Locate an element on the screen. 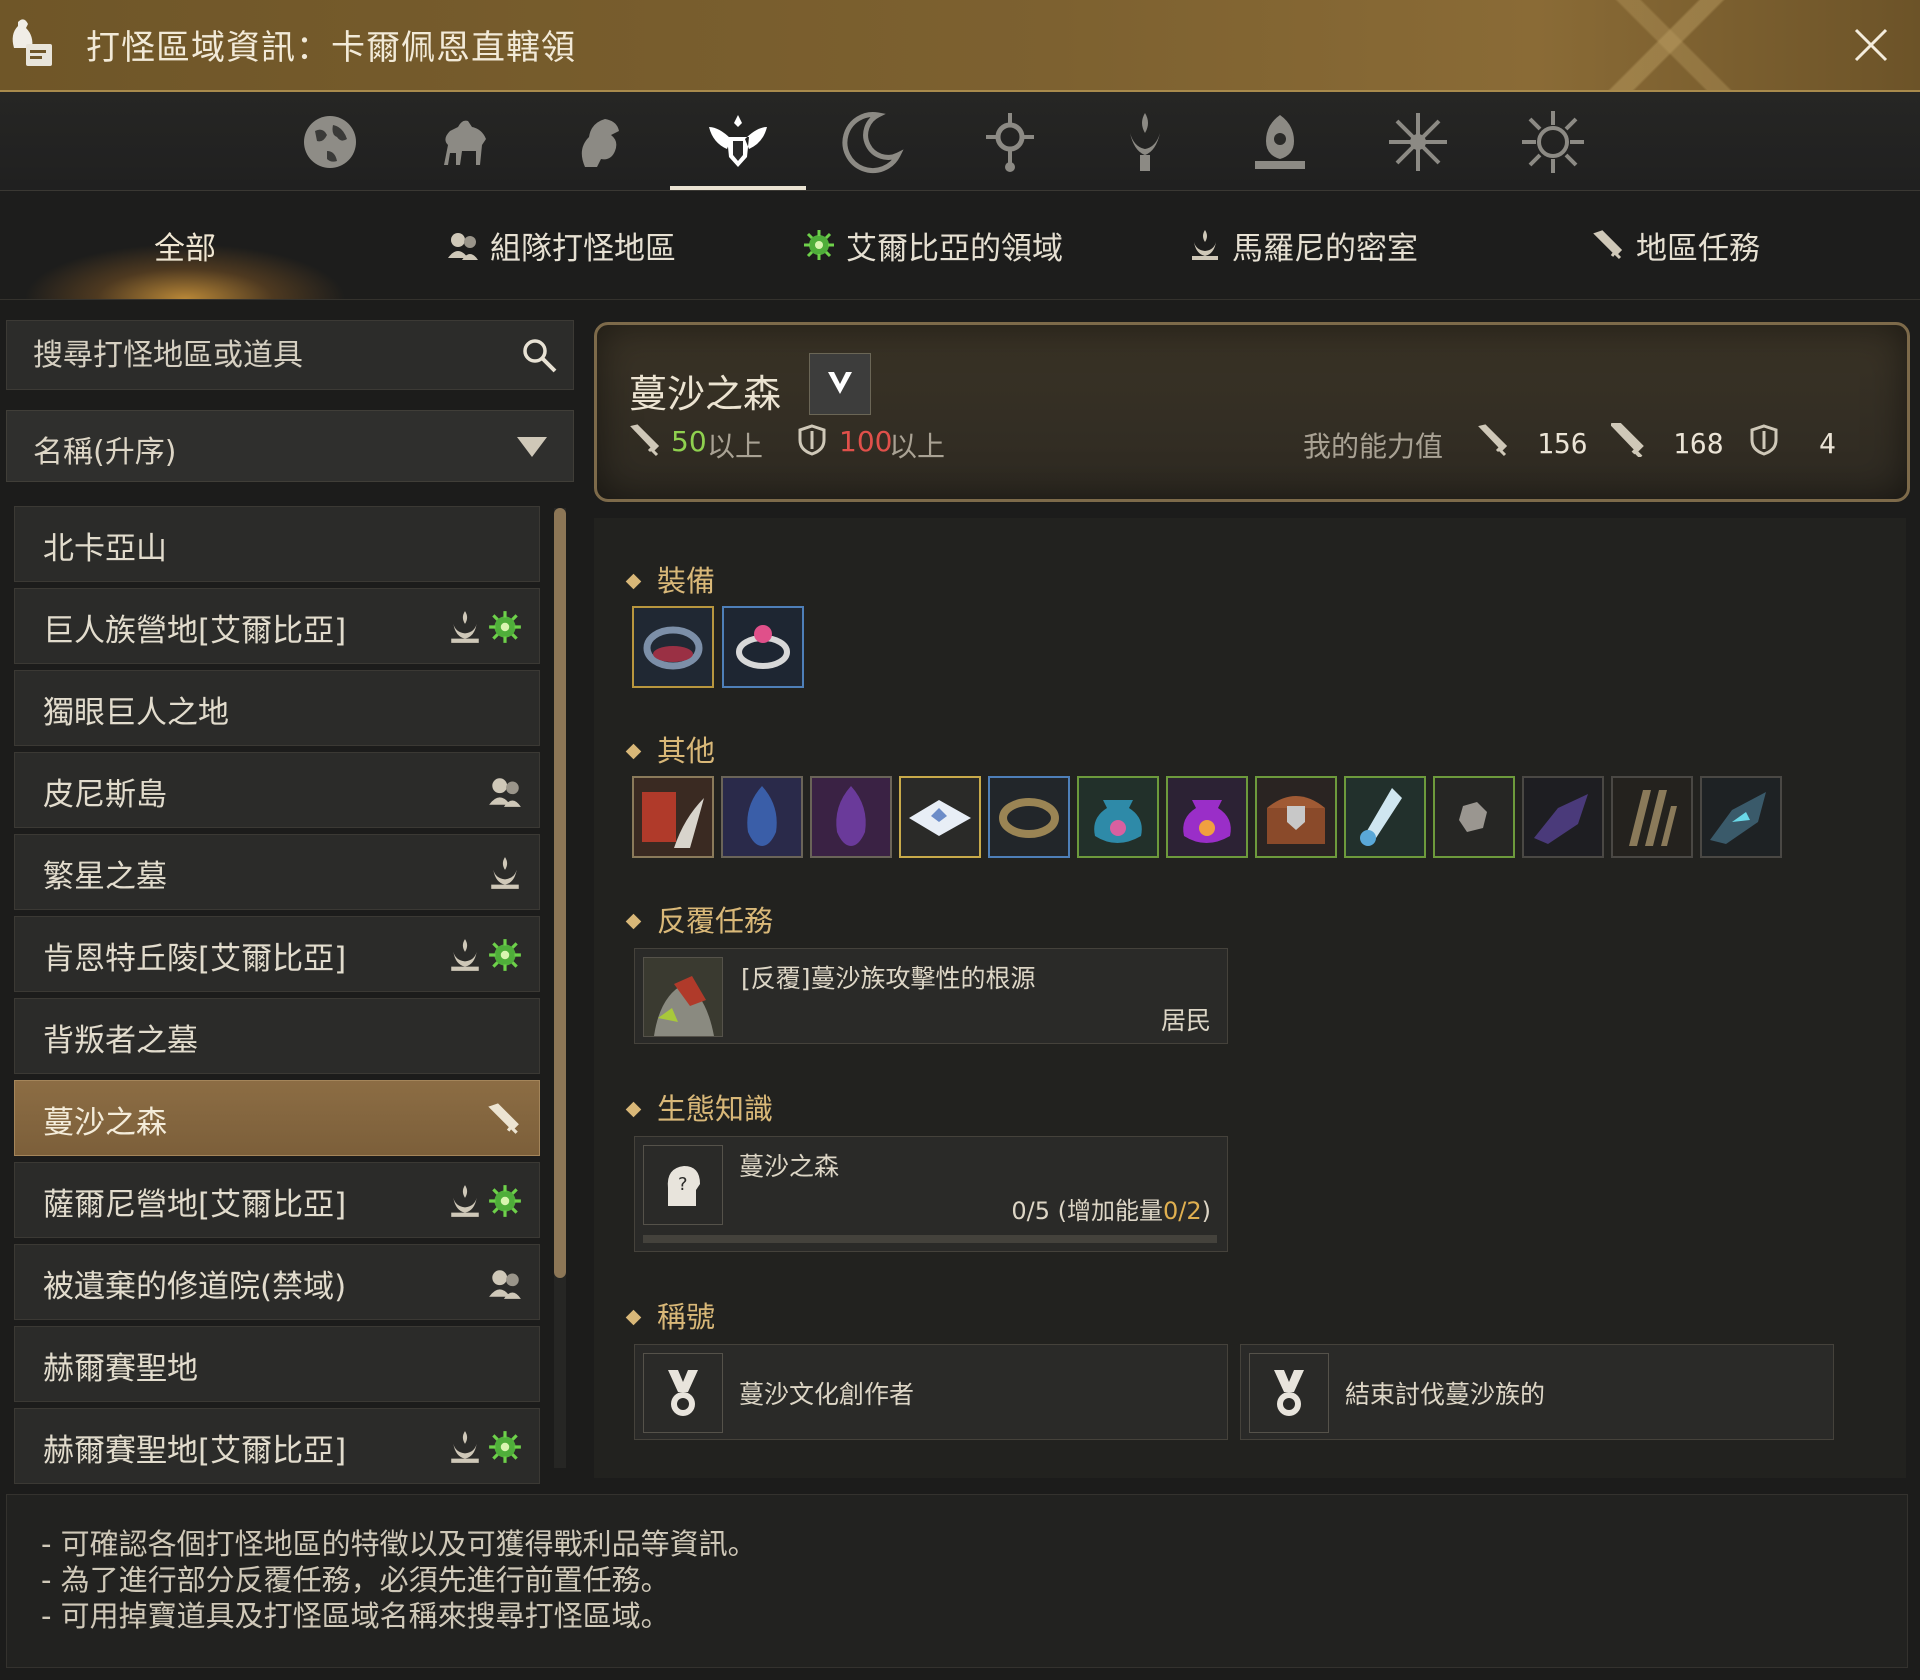 Image resolution: width=1920 pixels, height=1680 pixels. zone-list-scrollbar is located at coordinates (560, 893).